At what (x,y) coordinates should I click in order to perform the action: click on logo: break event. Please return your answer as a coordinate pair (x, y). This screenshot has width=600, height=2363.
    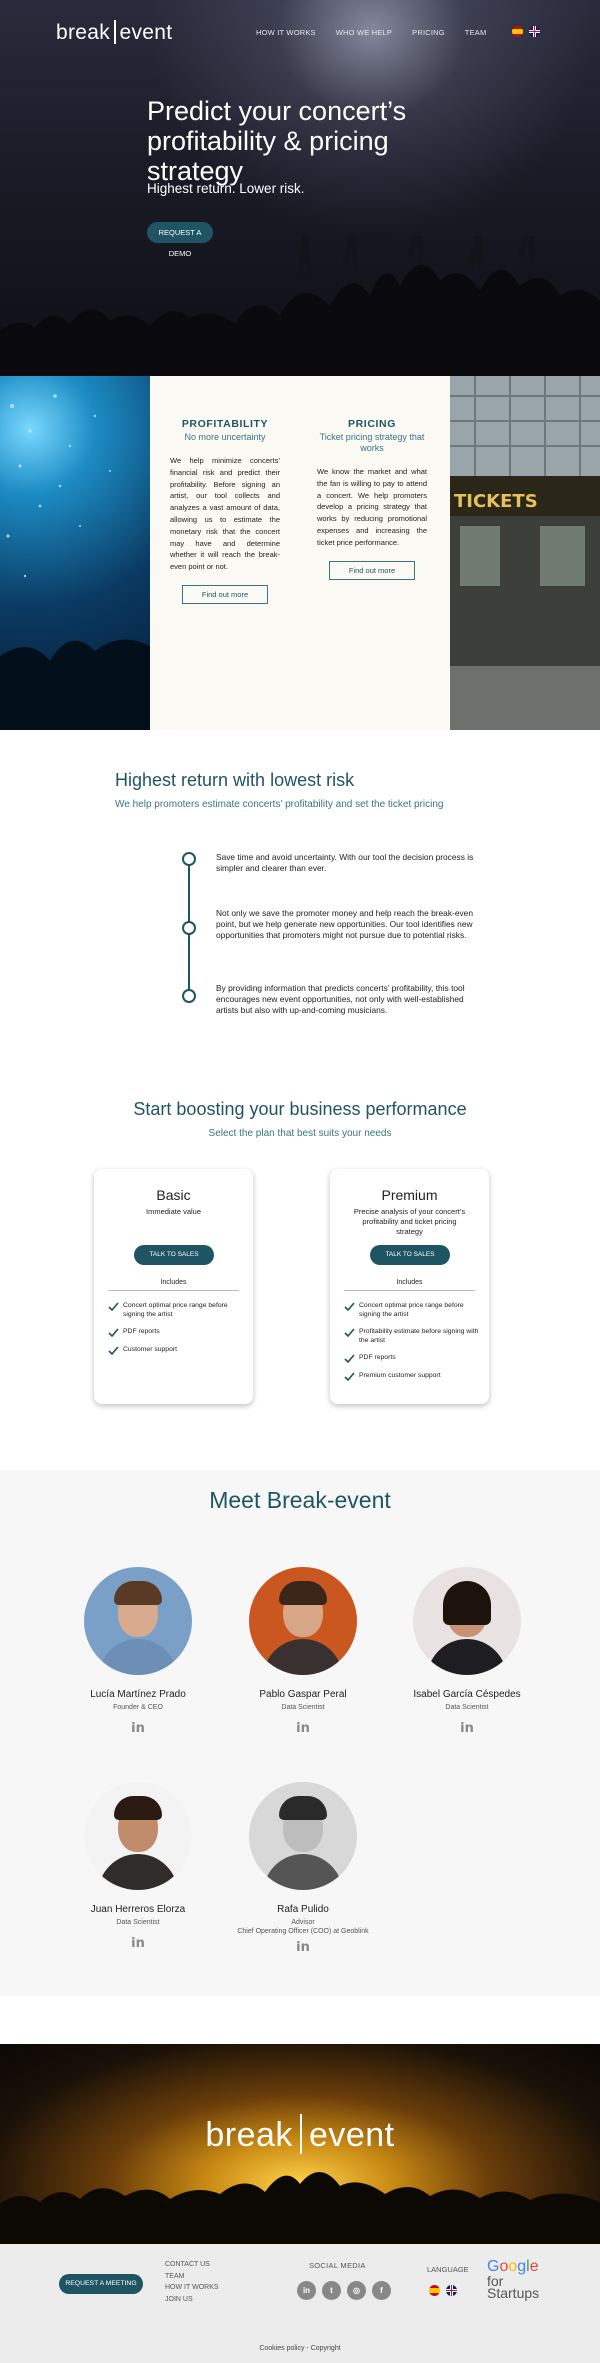
    Looking at the image, I should click on (114, 32).